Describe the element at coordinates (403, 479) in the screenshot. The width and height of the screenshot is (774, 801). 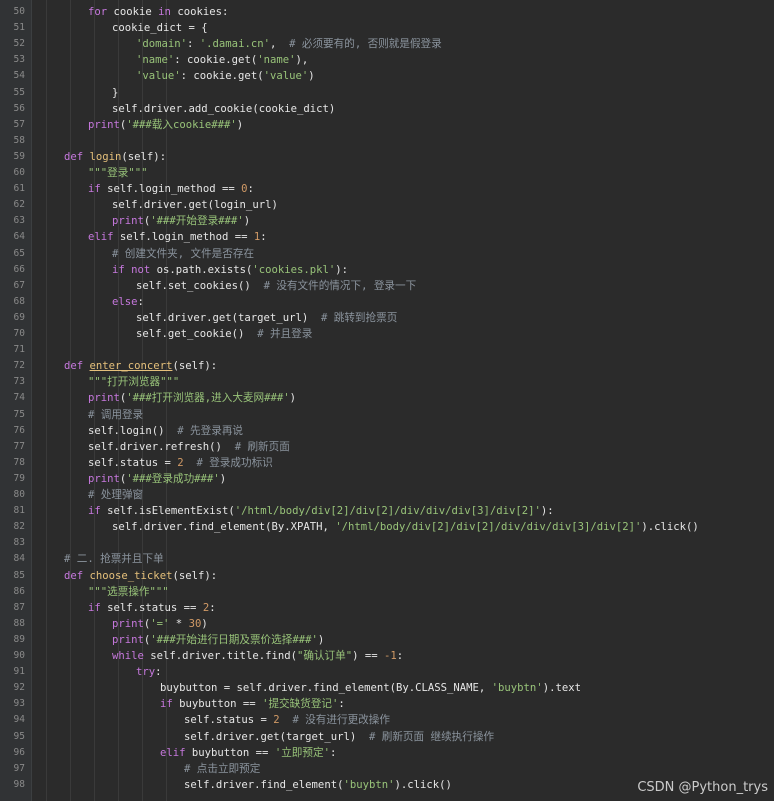
I see `code-line: print('###登录成功###')` at that location.